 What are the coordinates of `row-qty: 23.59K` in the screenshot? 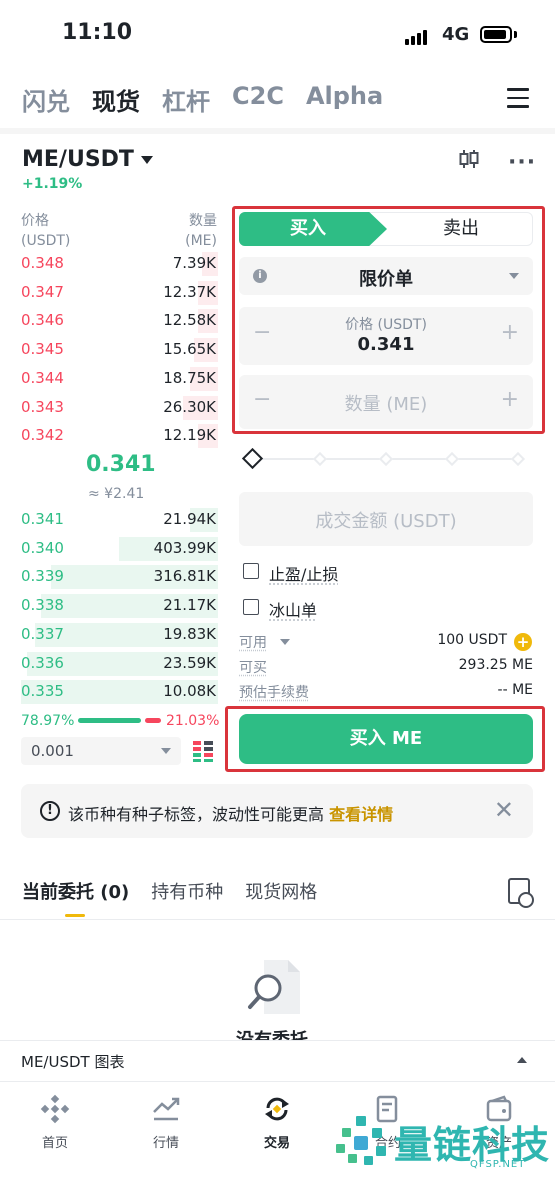 It's located at (189, 663).